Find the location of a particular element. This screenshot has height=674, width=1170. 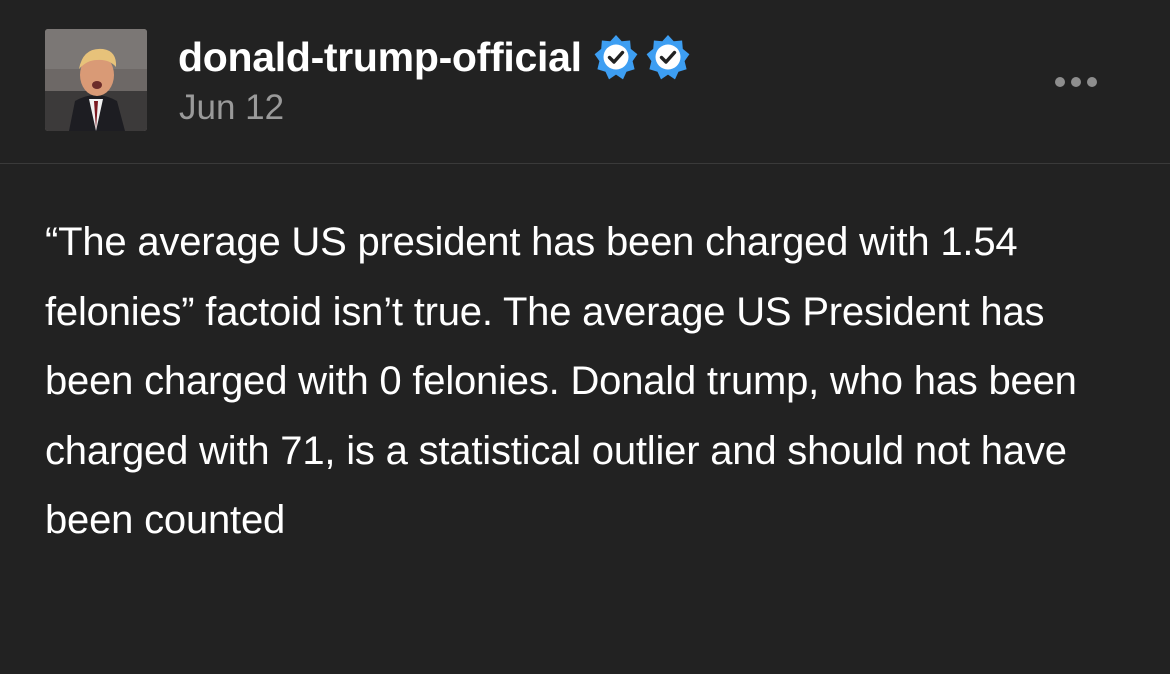

username-row: donald-trump-official is located at coordinates (435, 57).